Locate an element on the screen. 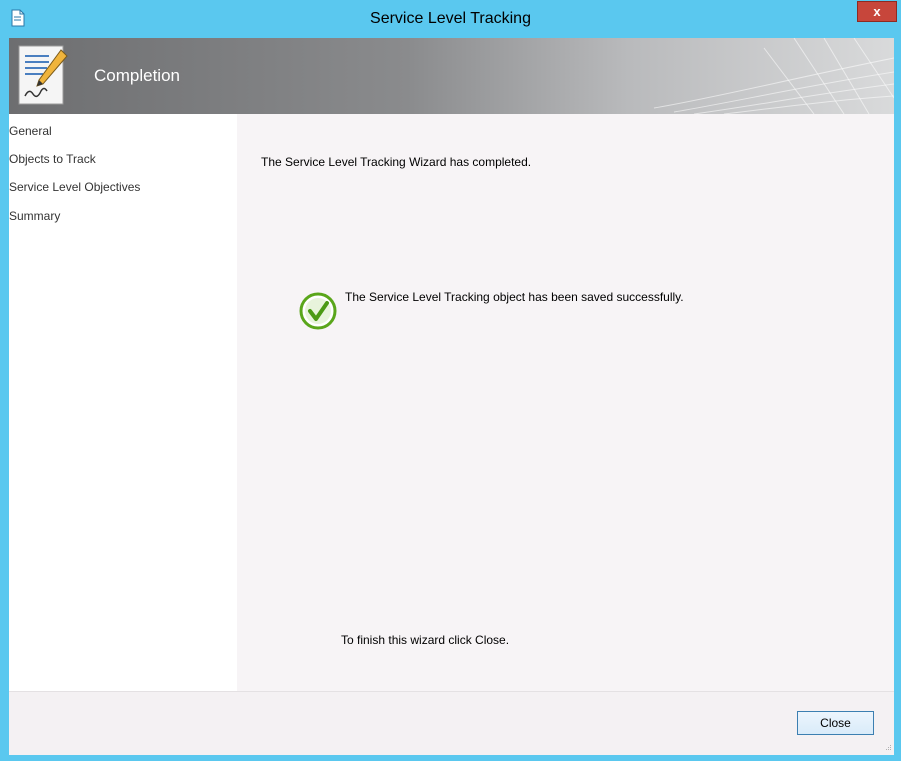  nav-item-service-level-objectives: Service Level Objectives is located at coordinates (74, 187).